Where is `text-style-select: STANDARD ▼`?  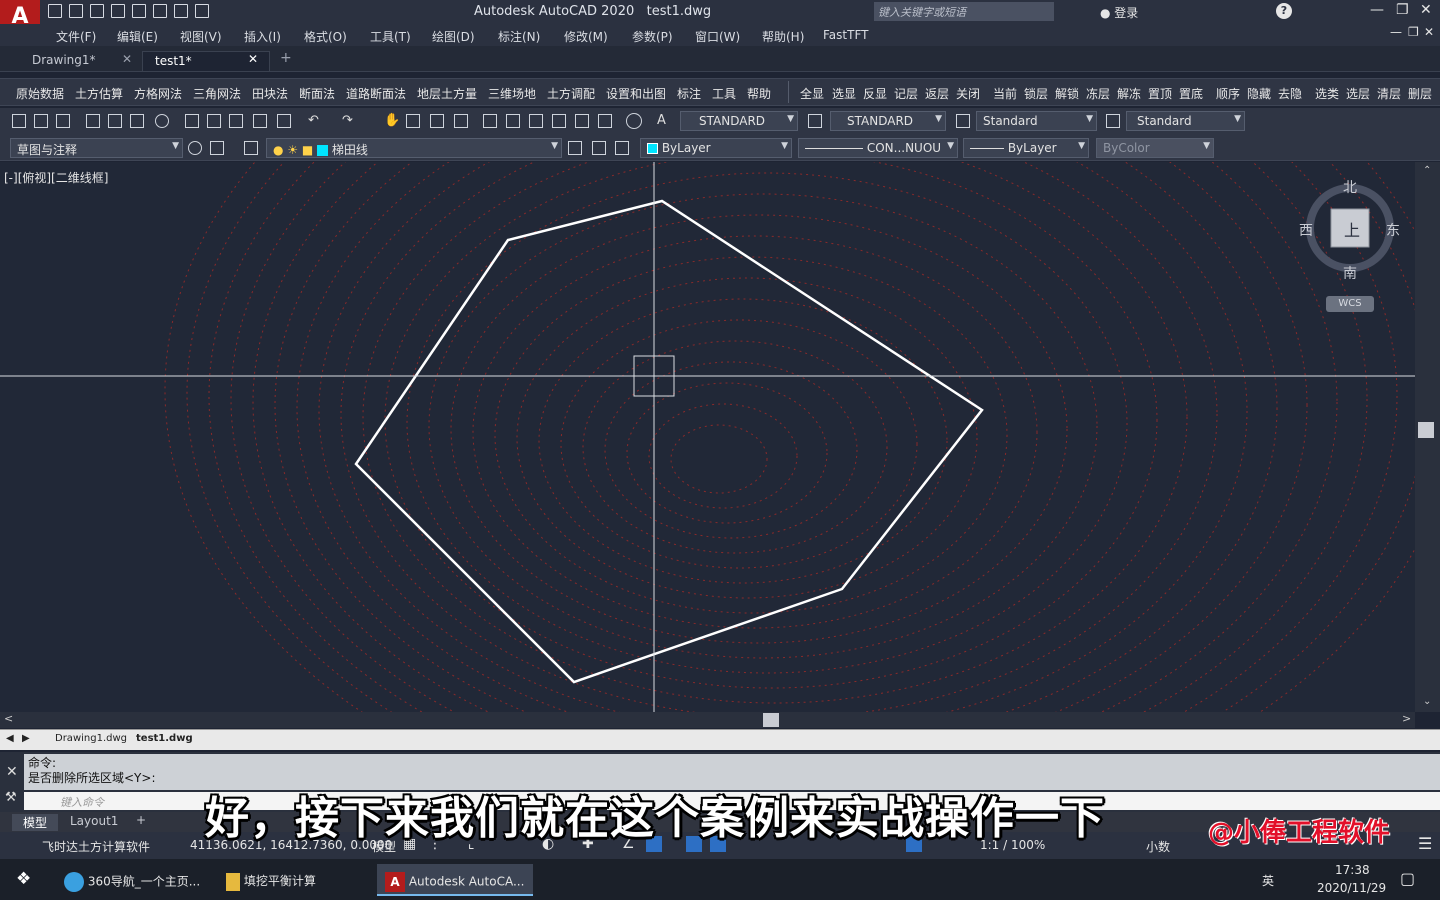
text-style-select: STANDARD ▼ is located at coordinates (739, 121).